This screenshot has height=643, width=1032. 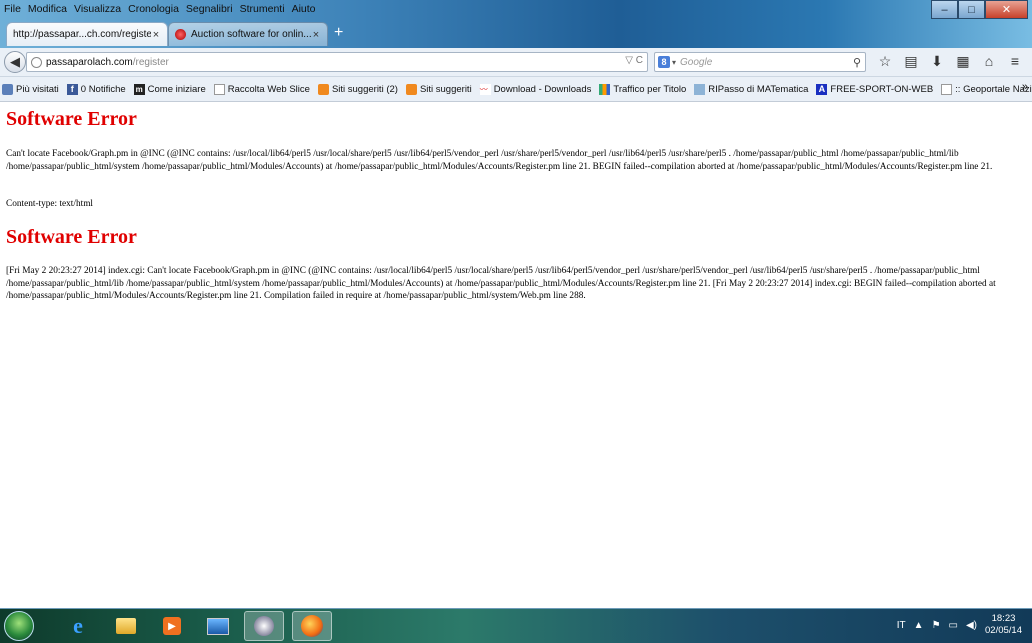 What do you see at coordinates (338, 33) in the screenshot?
I see `new-tab-button: +` at bounding box center [338, 33].